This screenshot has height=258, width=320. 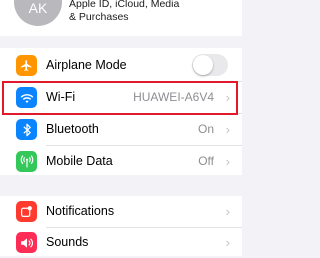 I want to click on avatar: AK, so click(x=38, y=13).